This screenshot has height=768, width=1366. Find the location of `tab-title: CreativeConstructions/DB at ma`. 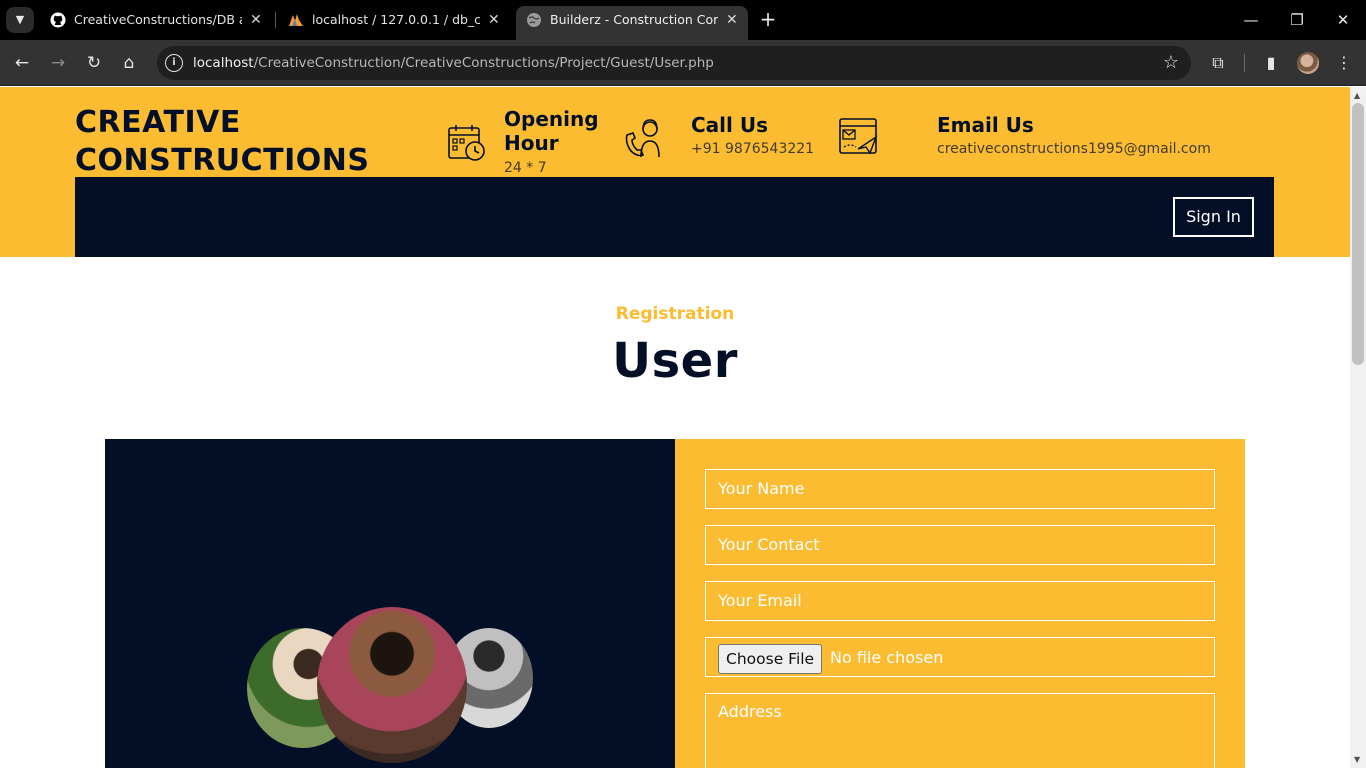

tab-title: CreativeConstructions/DB at ma is located at coordinates (158, 19).